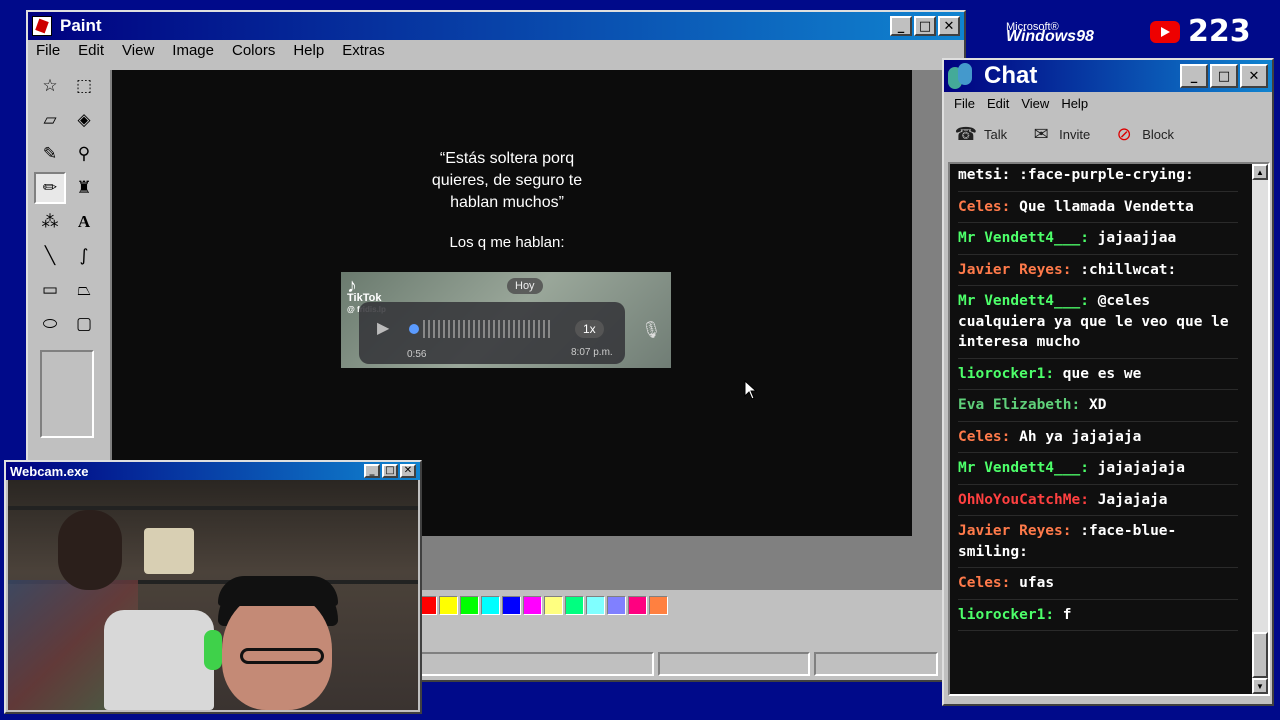 Image resolution: width=1280 pixels, height=720 pixels. What do you see at coordinates (962, 76) in the screenshot?
I see `chat-people-icon` at bounding box center [962, 76].